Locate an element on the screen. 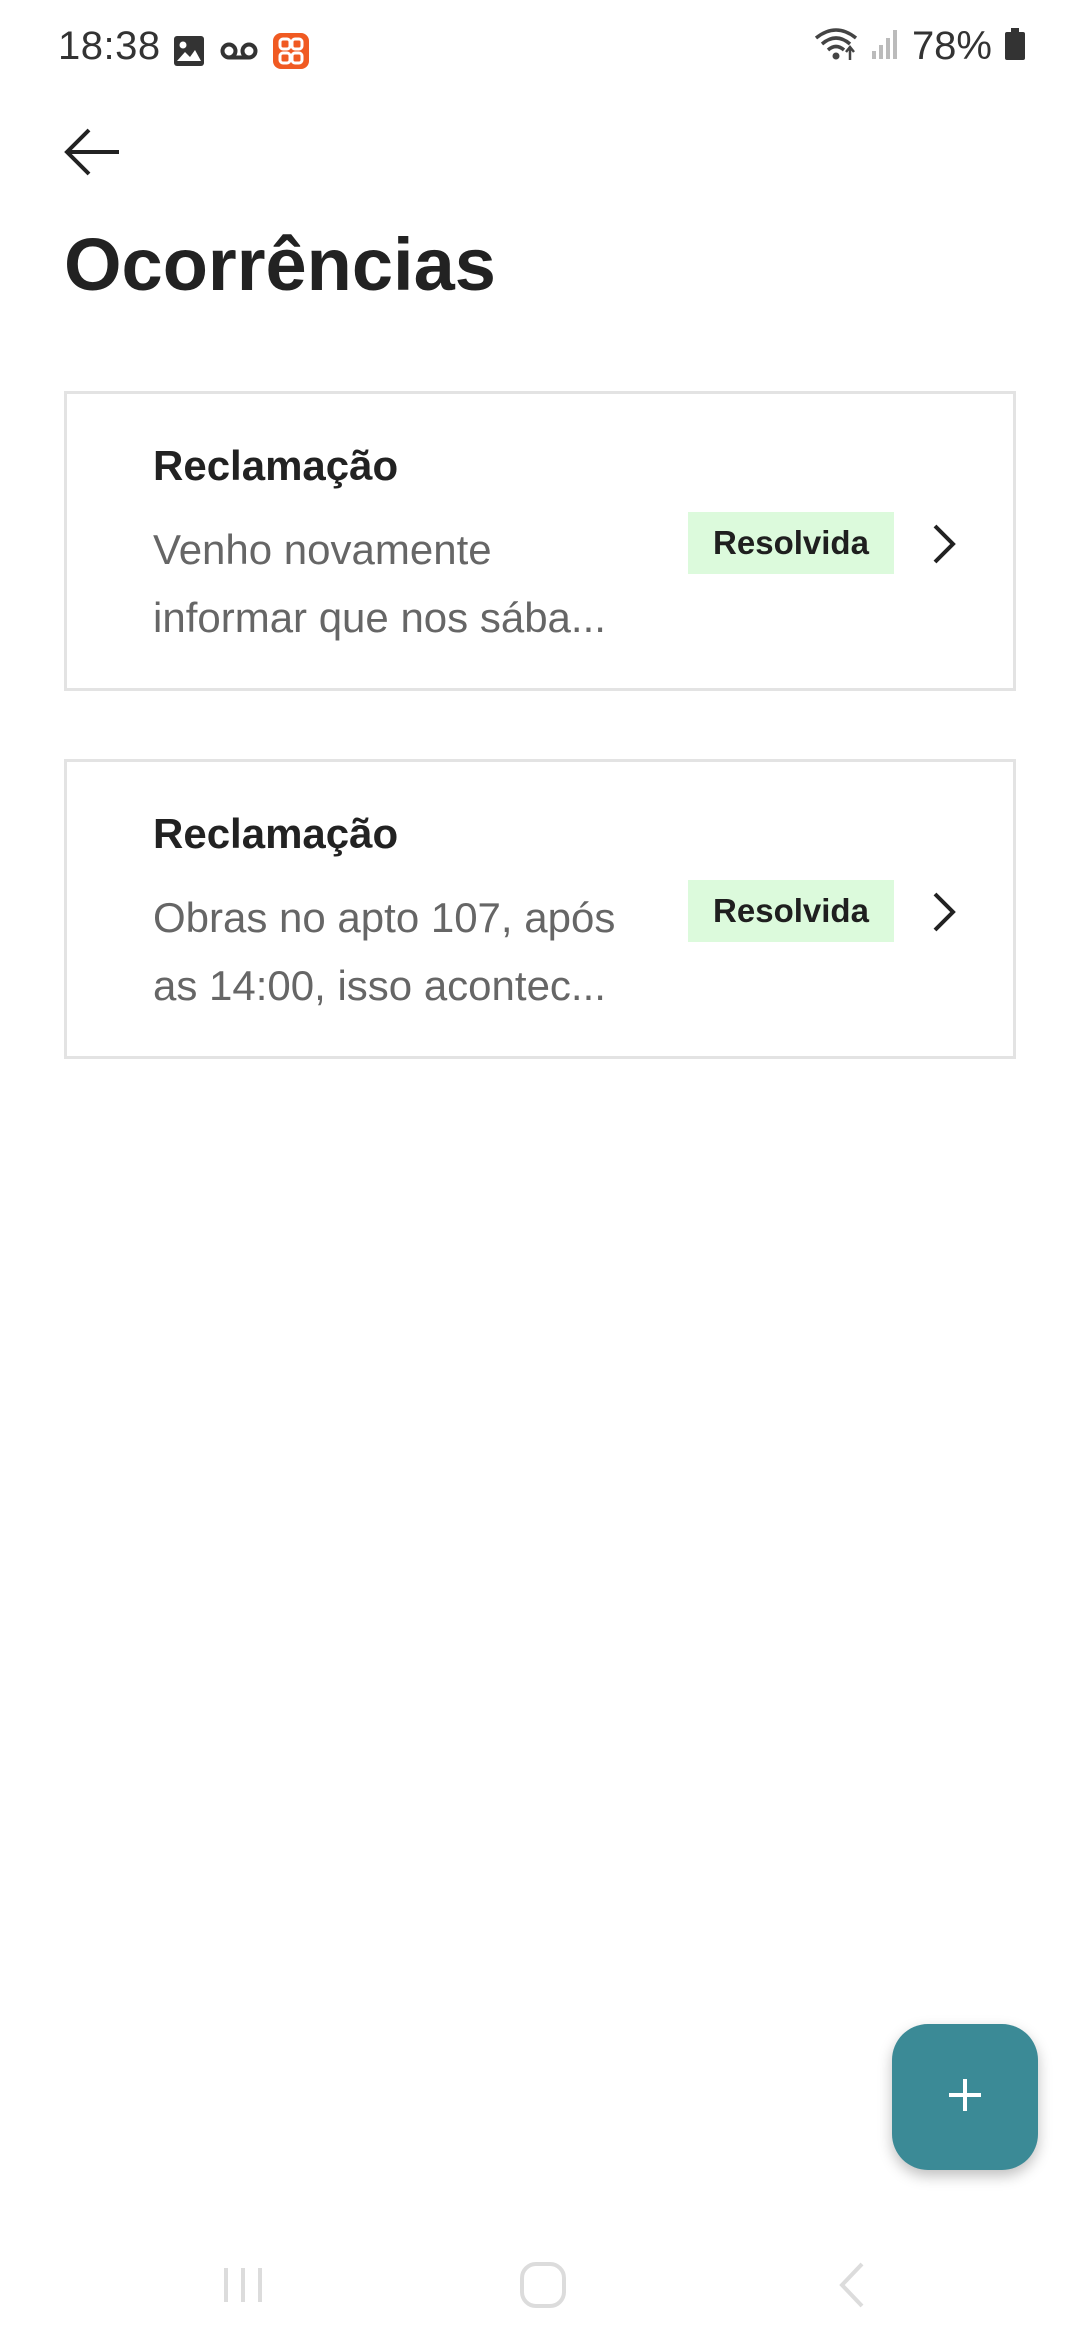  add-occurrence-button is located at coordinates (965, 2097).